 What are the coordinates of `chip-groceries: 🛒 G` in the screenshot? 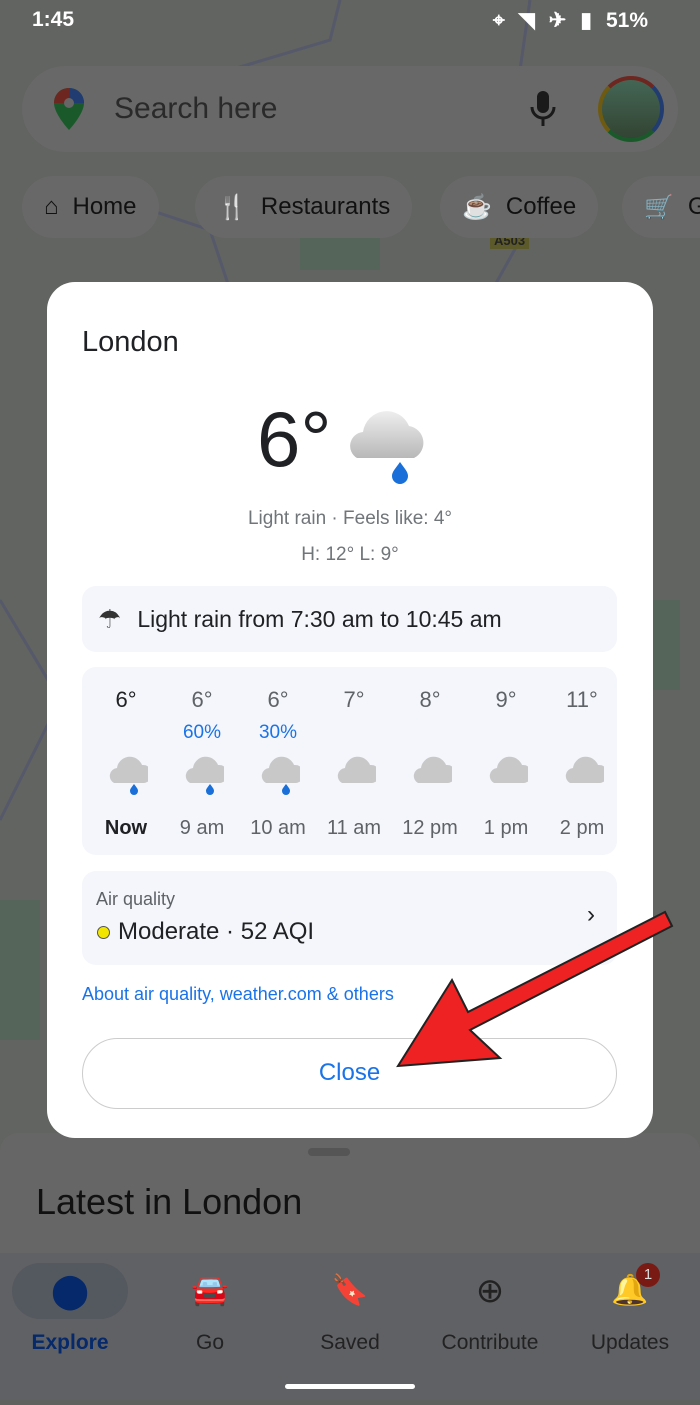 It's located at (661, 207).